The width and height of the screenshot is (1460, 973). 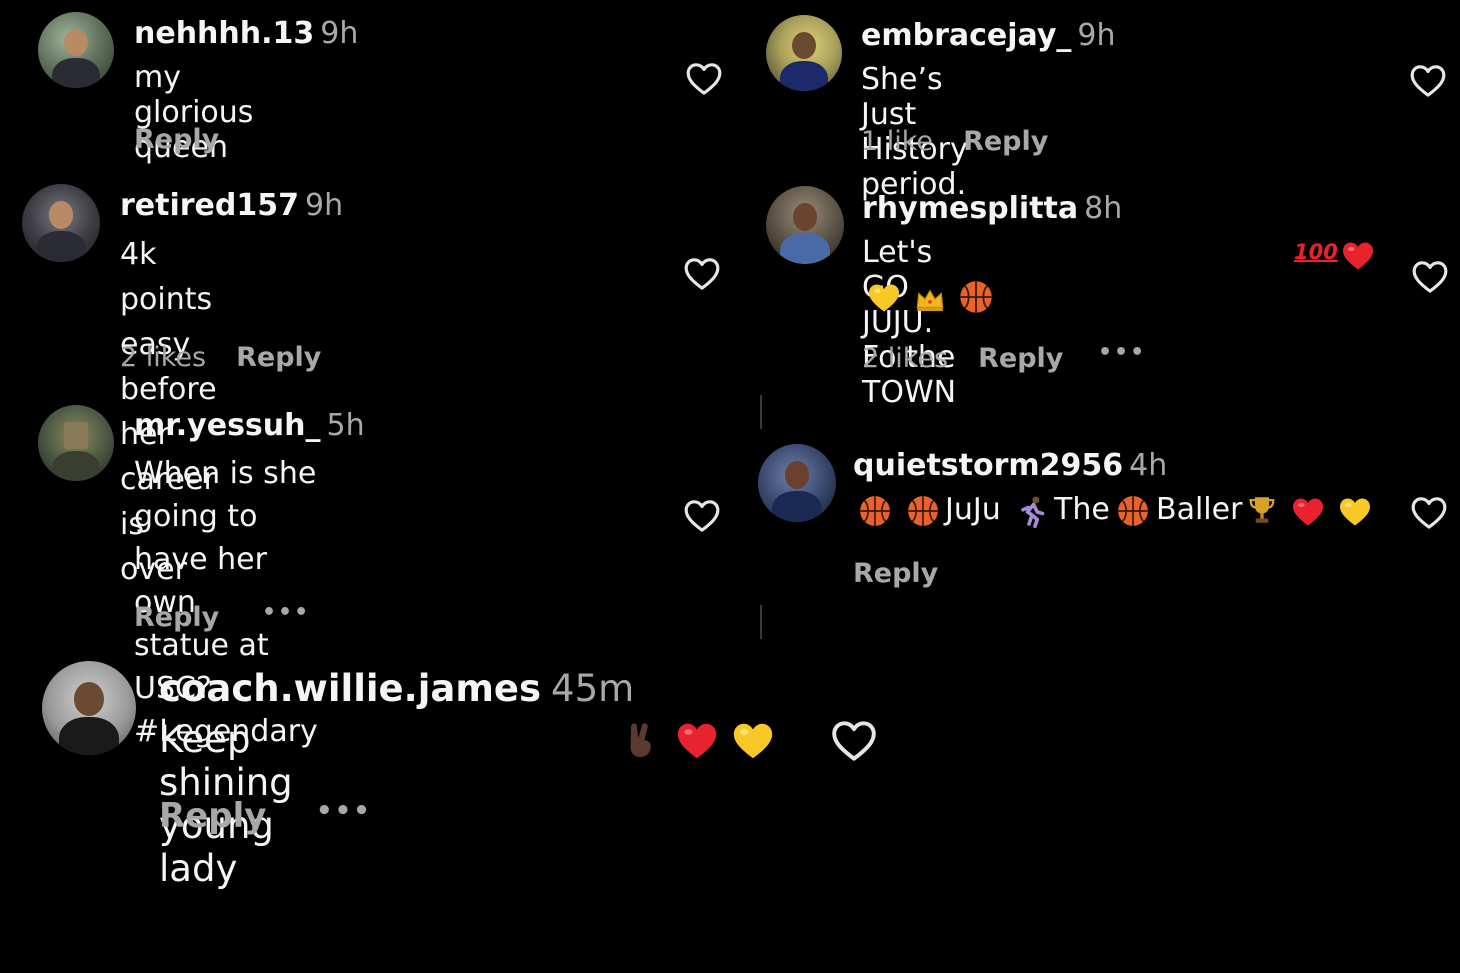 I want to click on comment-text-the: The, so click(x=1082, y=509).